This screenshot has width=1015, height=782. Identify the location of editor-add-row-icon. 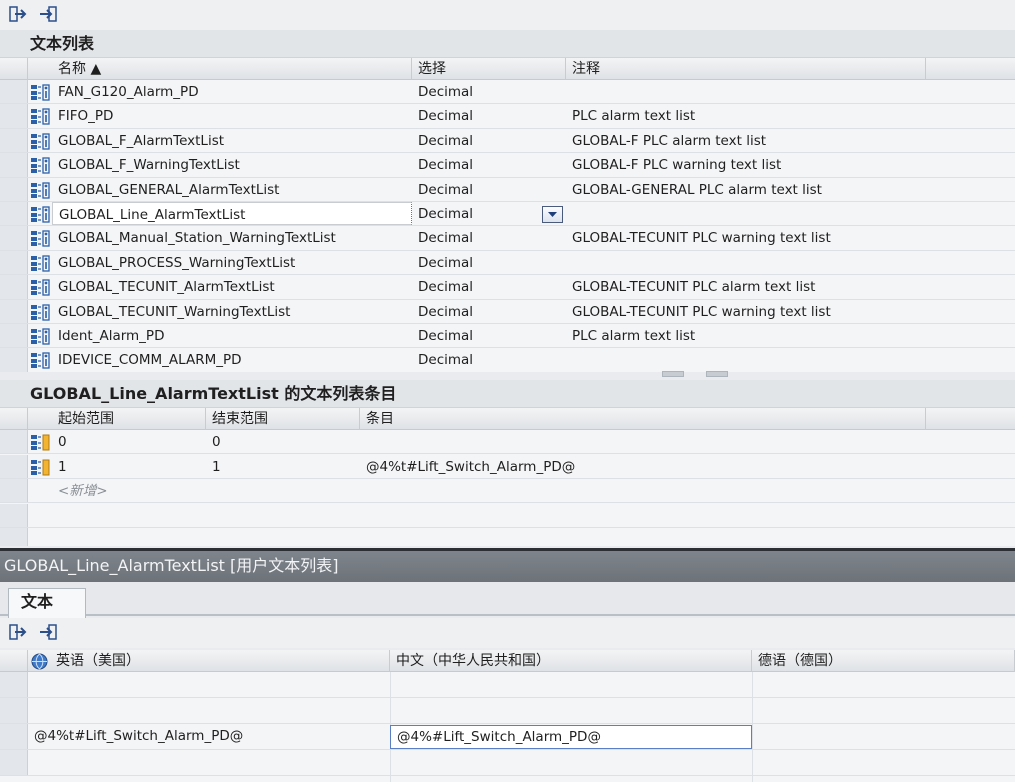
(48, 632).